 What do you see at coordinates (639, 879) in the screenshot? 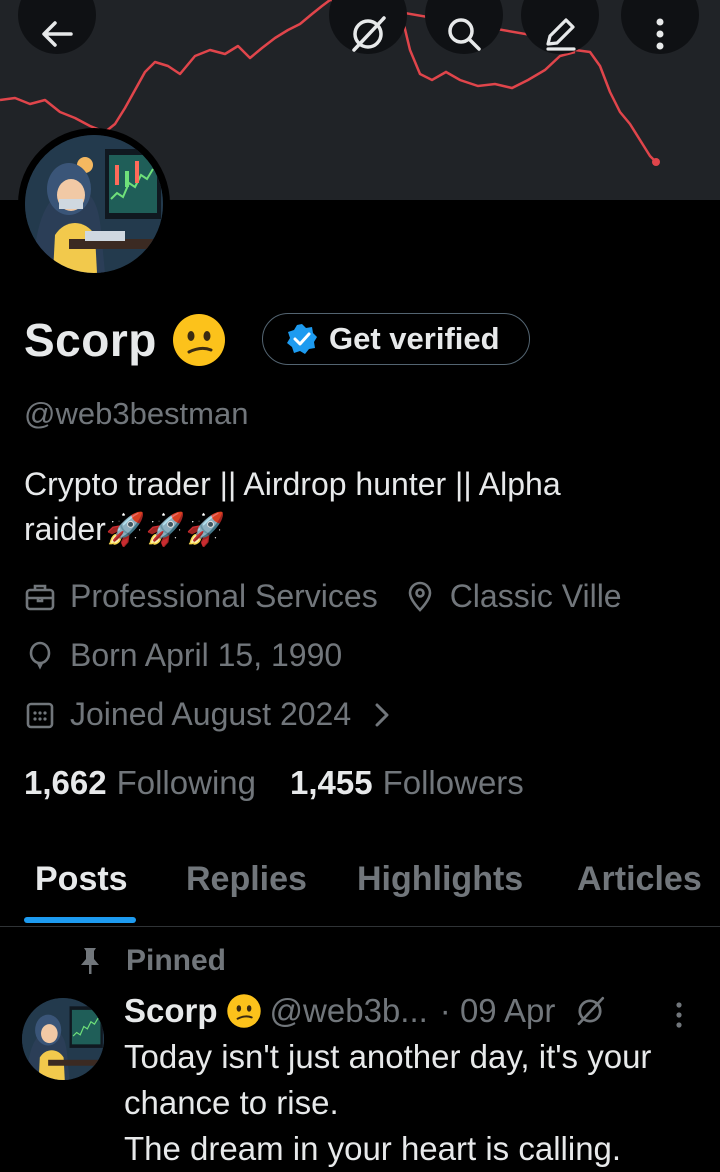
I see `tab-articles: Articles` at bounding box center [639, 879].